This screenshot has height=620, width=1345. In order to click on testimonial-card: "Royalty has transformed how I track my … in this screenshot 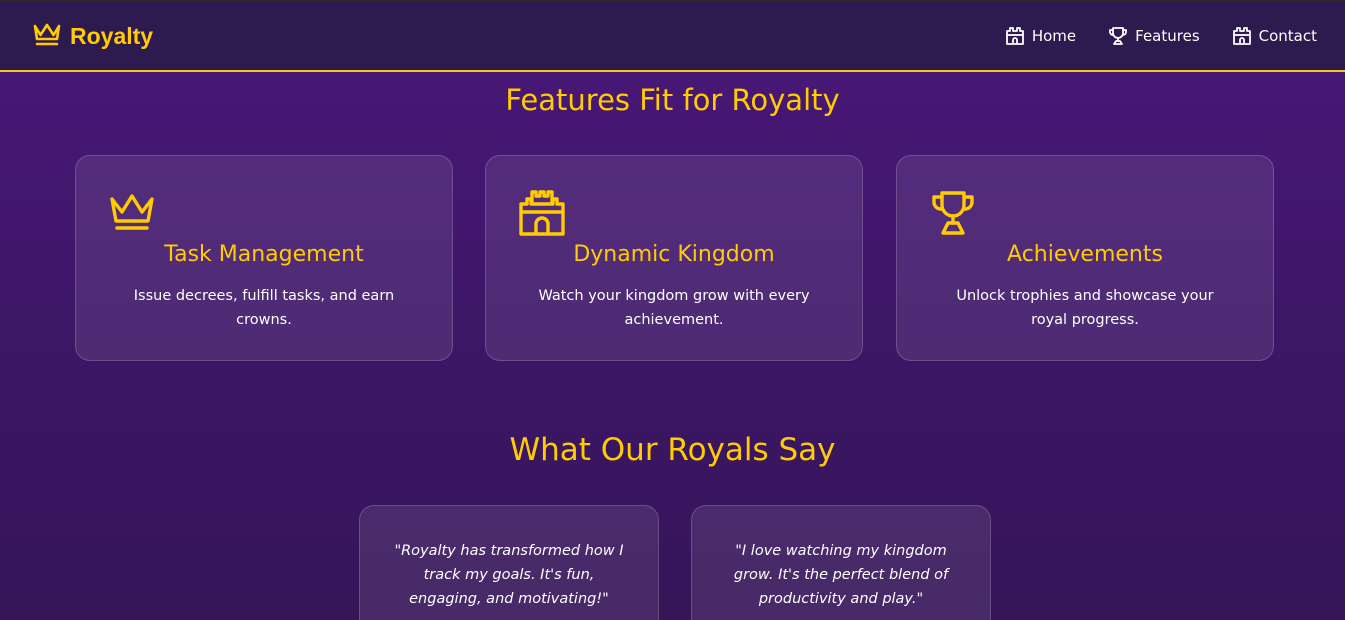, I will do `click(509, 562)`.